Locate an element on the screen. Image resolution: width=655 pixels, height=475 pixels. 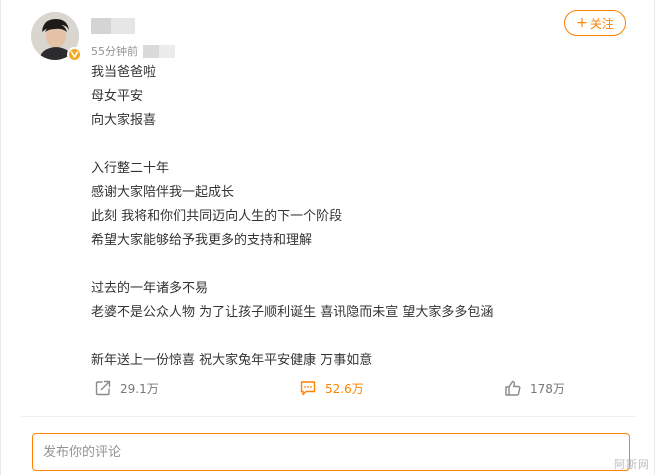
post-action-bar: 29.1万 52.6万 178万 is located at coordinates (328, 393).